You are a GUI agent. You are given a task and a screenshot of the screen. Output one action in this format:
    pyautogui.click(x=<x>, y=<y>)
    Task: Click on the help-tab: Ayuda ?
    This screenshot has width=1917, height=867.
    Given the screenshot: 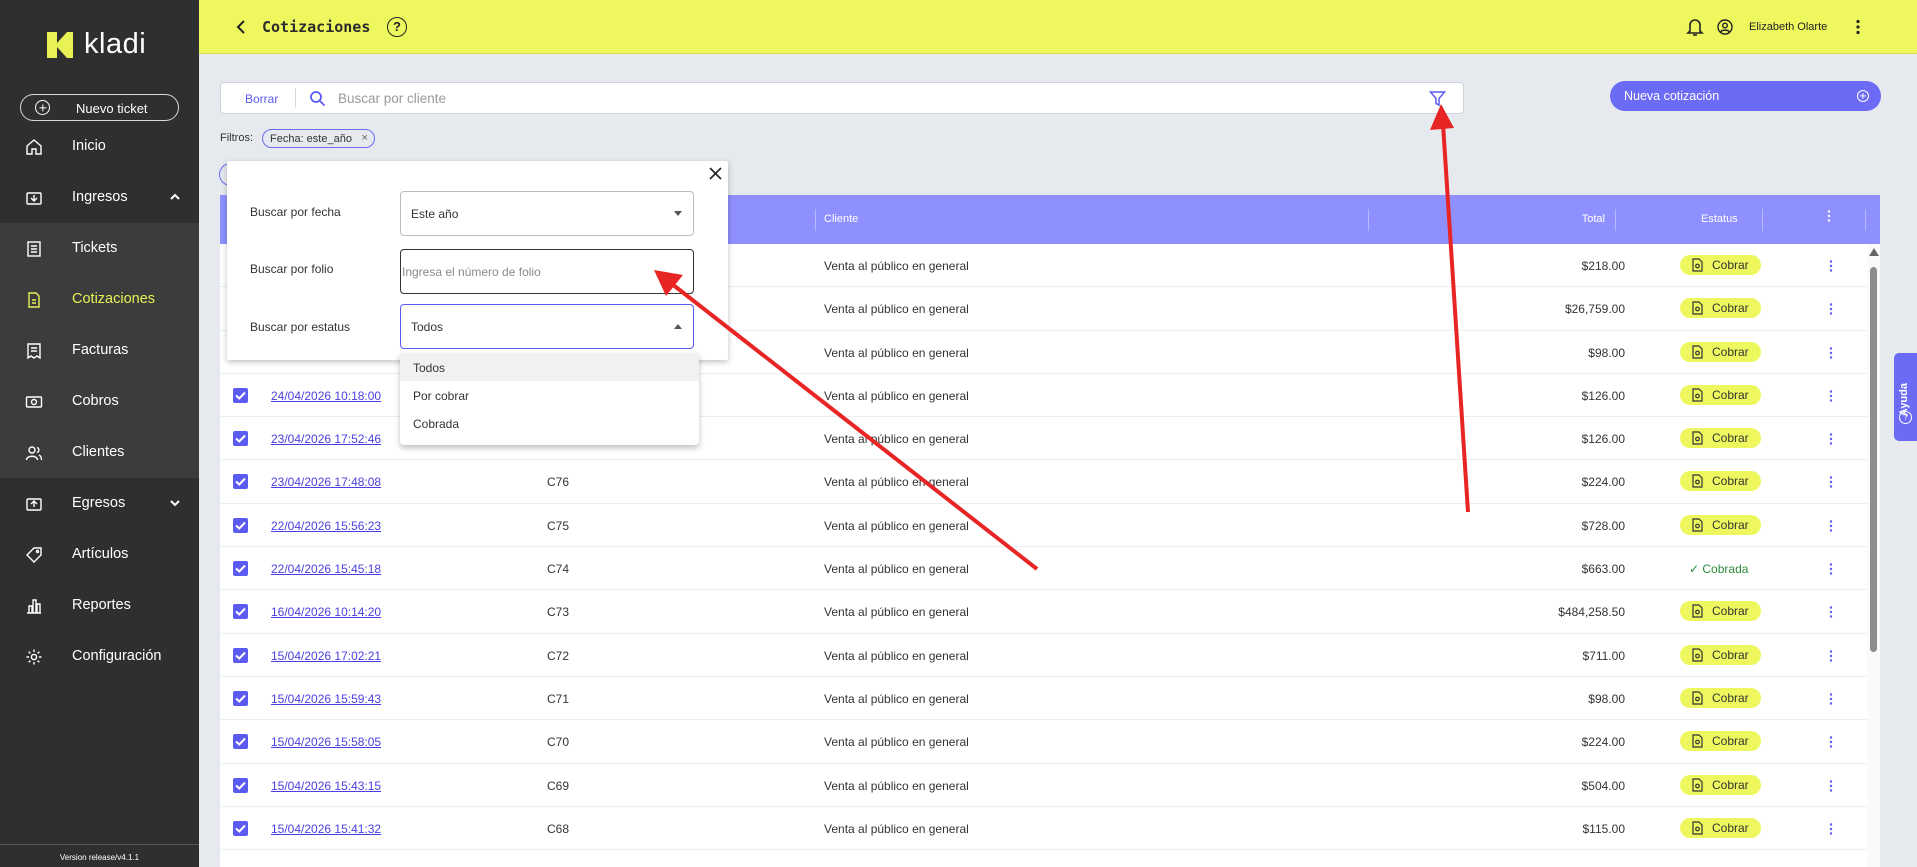 What is the action you would take?
    pyautogui.click(x=1905, y=397)
    